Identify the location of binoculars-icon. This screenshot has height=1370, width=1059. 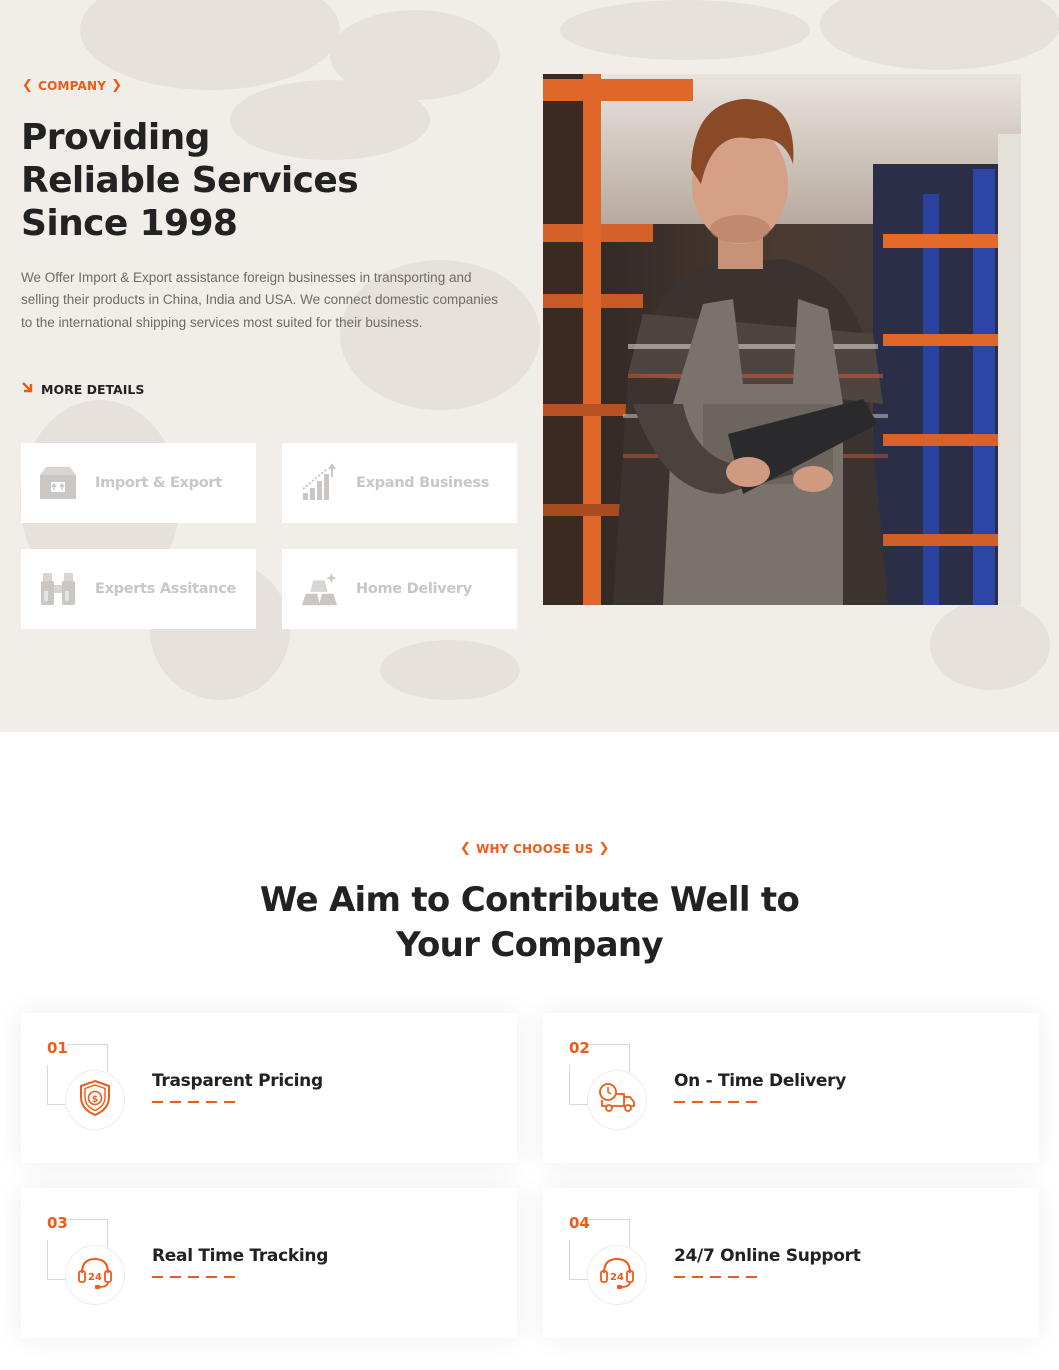
(58, 589).